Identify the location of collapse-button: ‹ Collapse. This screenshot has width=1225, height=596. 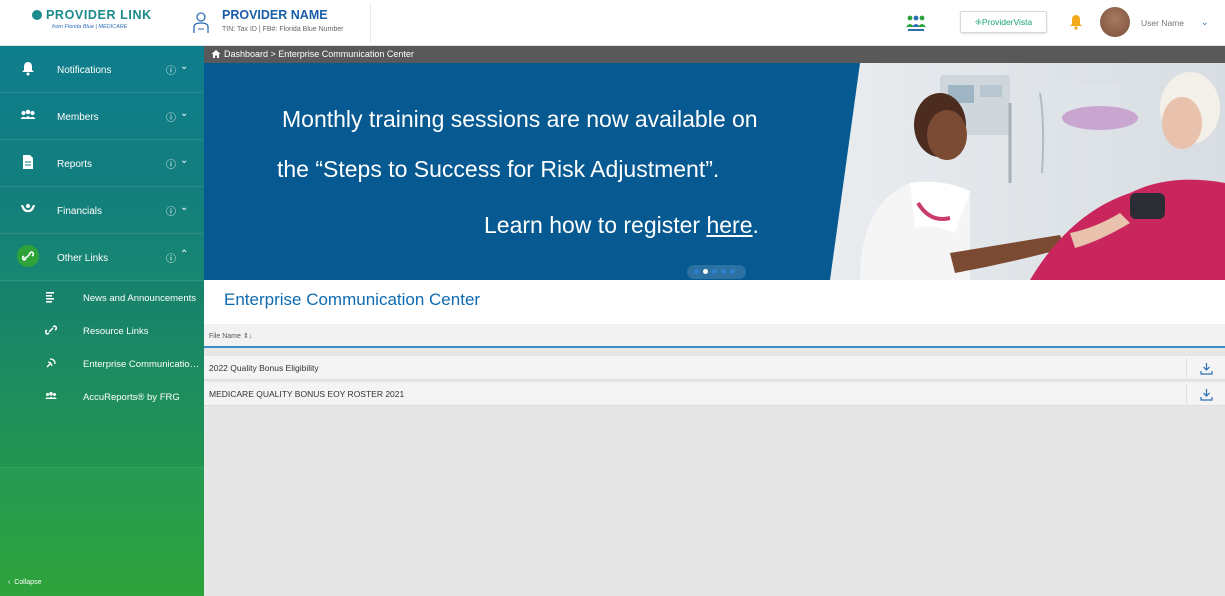
(24, 582).